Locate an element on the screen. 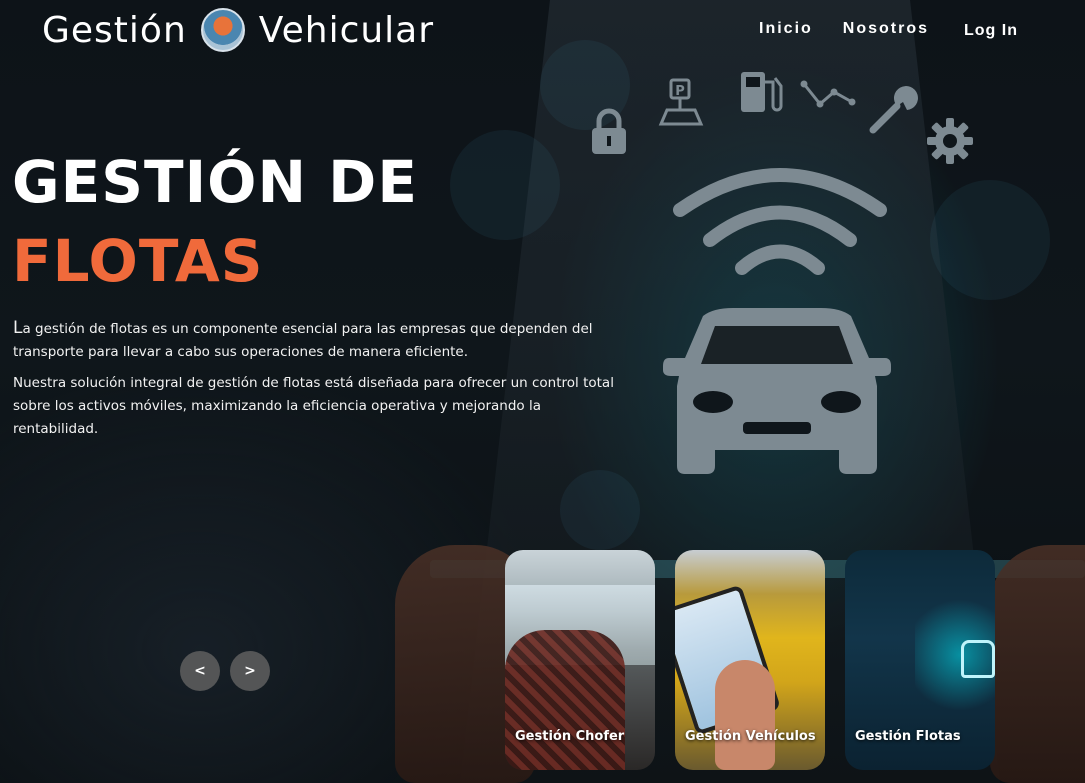  brand-text-left: Gestión is located at coordinates (114, 30).